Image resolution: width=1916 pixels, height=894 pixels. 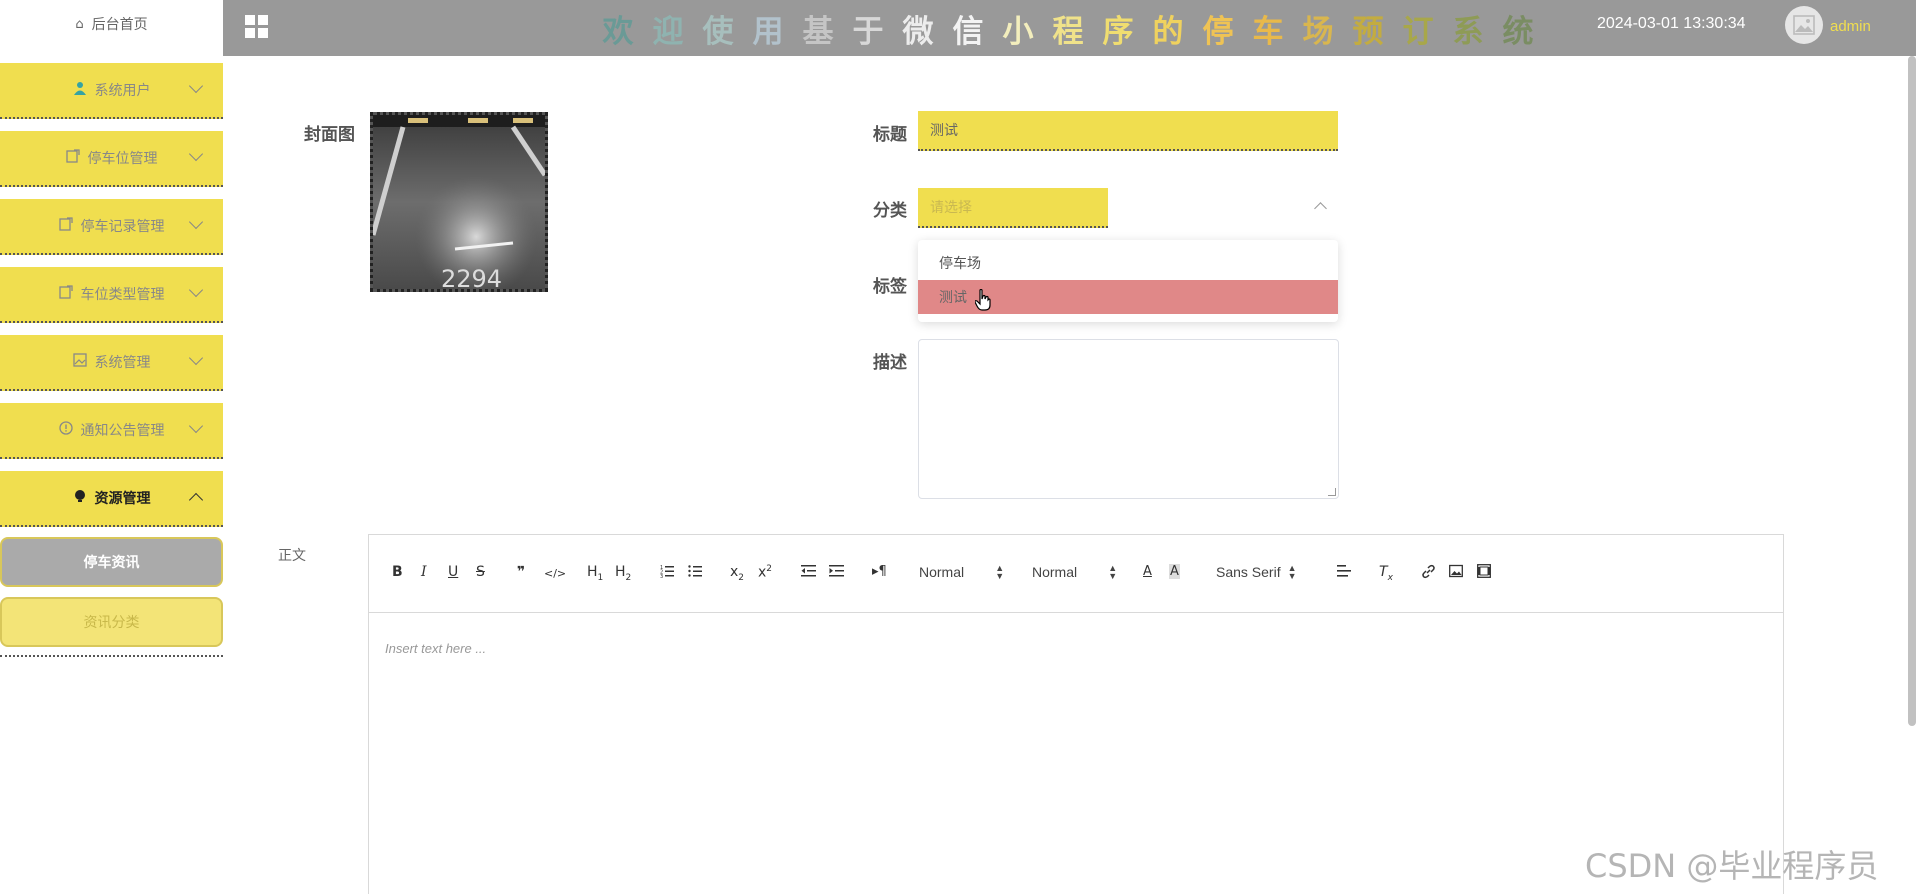 What do you see at coordinates (808, 573) in the screenshot?
I see `outdent-icon` at bounding box center [808, 573].